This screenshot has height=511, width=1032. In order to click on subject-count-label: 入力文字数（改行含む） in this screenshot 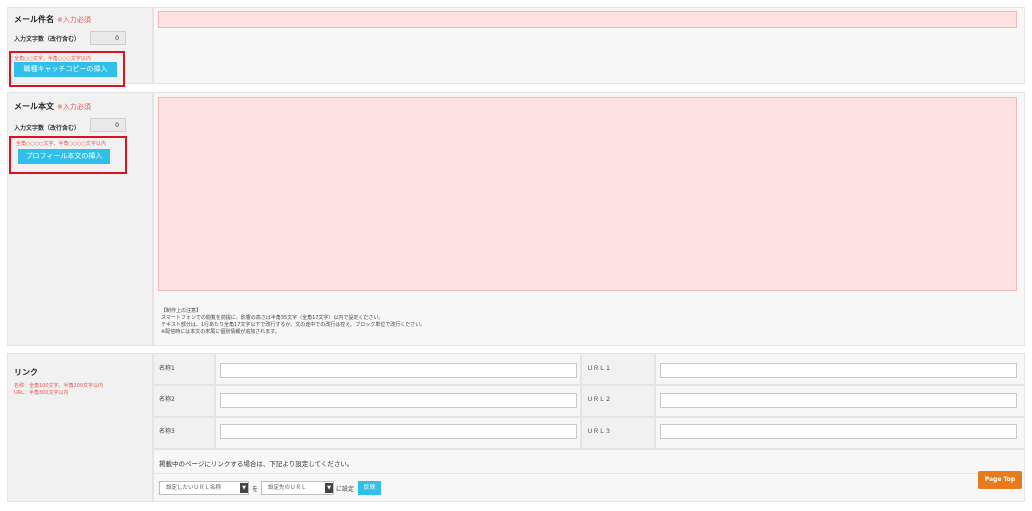, I will do `click(47, 39)`.